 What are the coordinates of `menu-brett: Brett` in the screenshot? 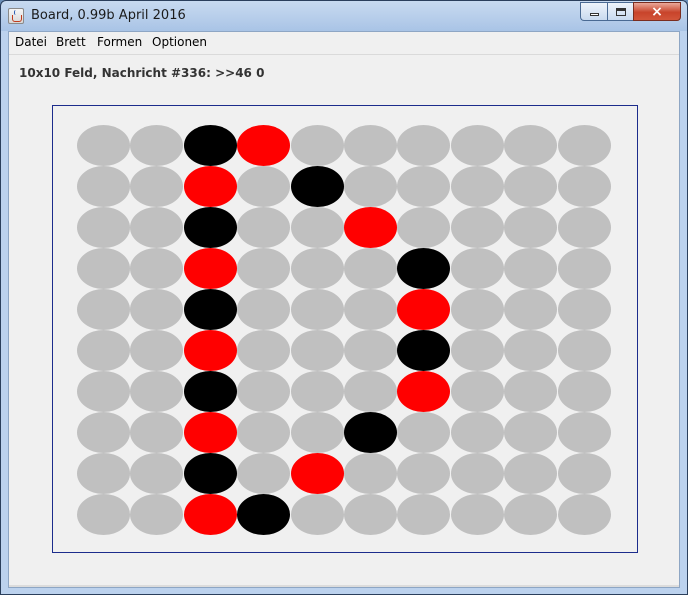 It's located at (71, 42).